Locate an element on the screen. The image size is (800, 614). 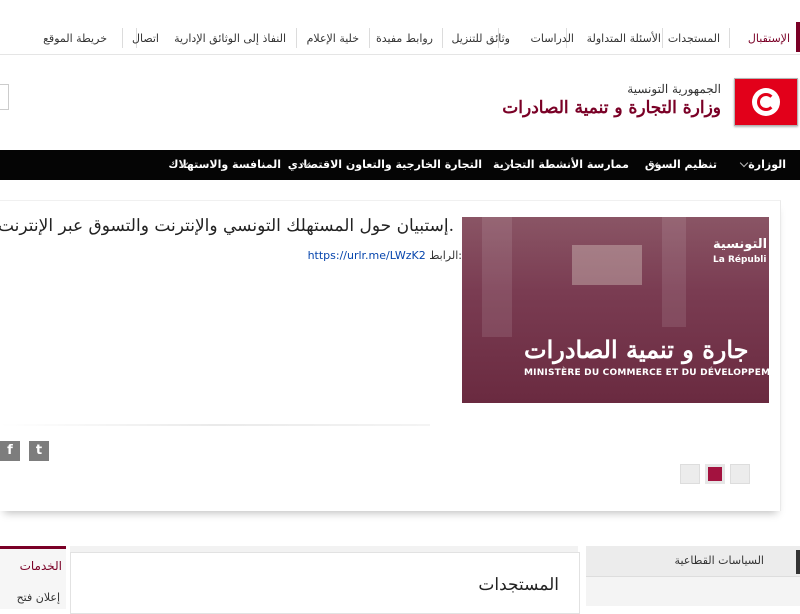
toplink-faq: الأسئلة المتداولة is located at coordinates (624, 38).